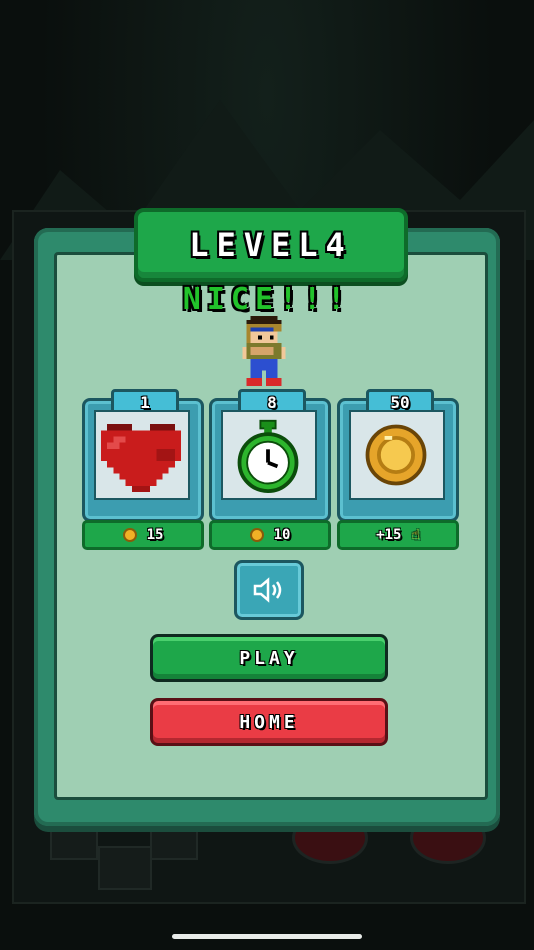  I want to click on heart-icon, so click(141, 458).